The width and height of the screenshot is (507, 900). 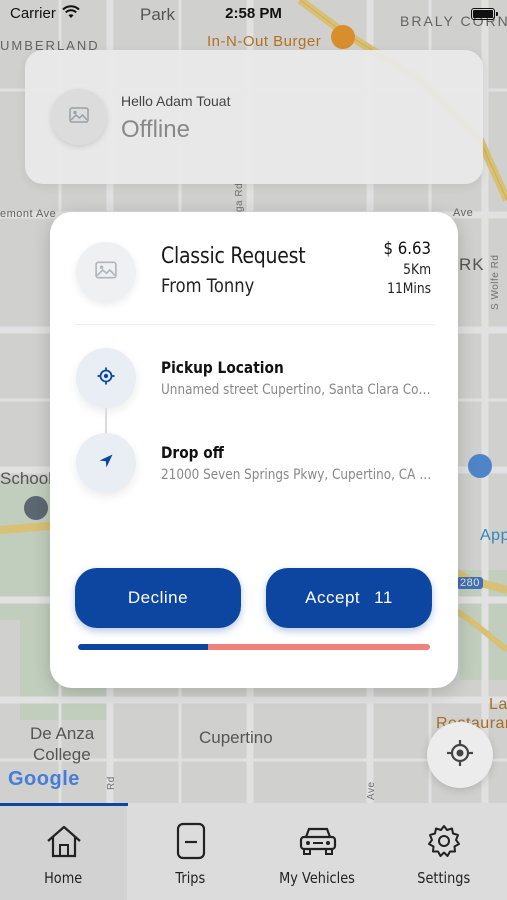 I want to click on car-icon, so click(x=318, y=841).